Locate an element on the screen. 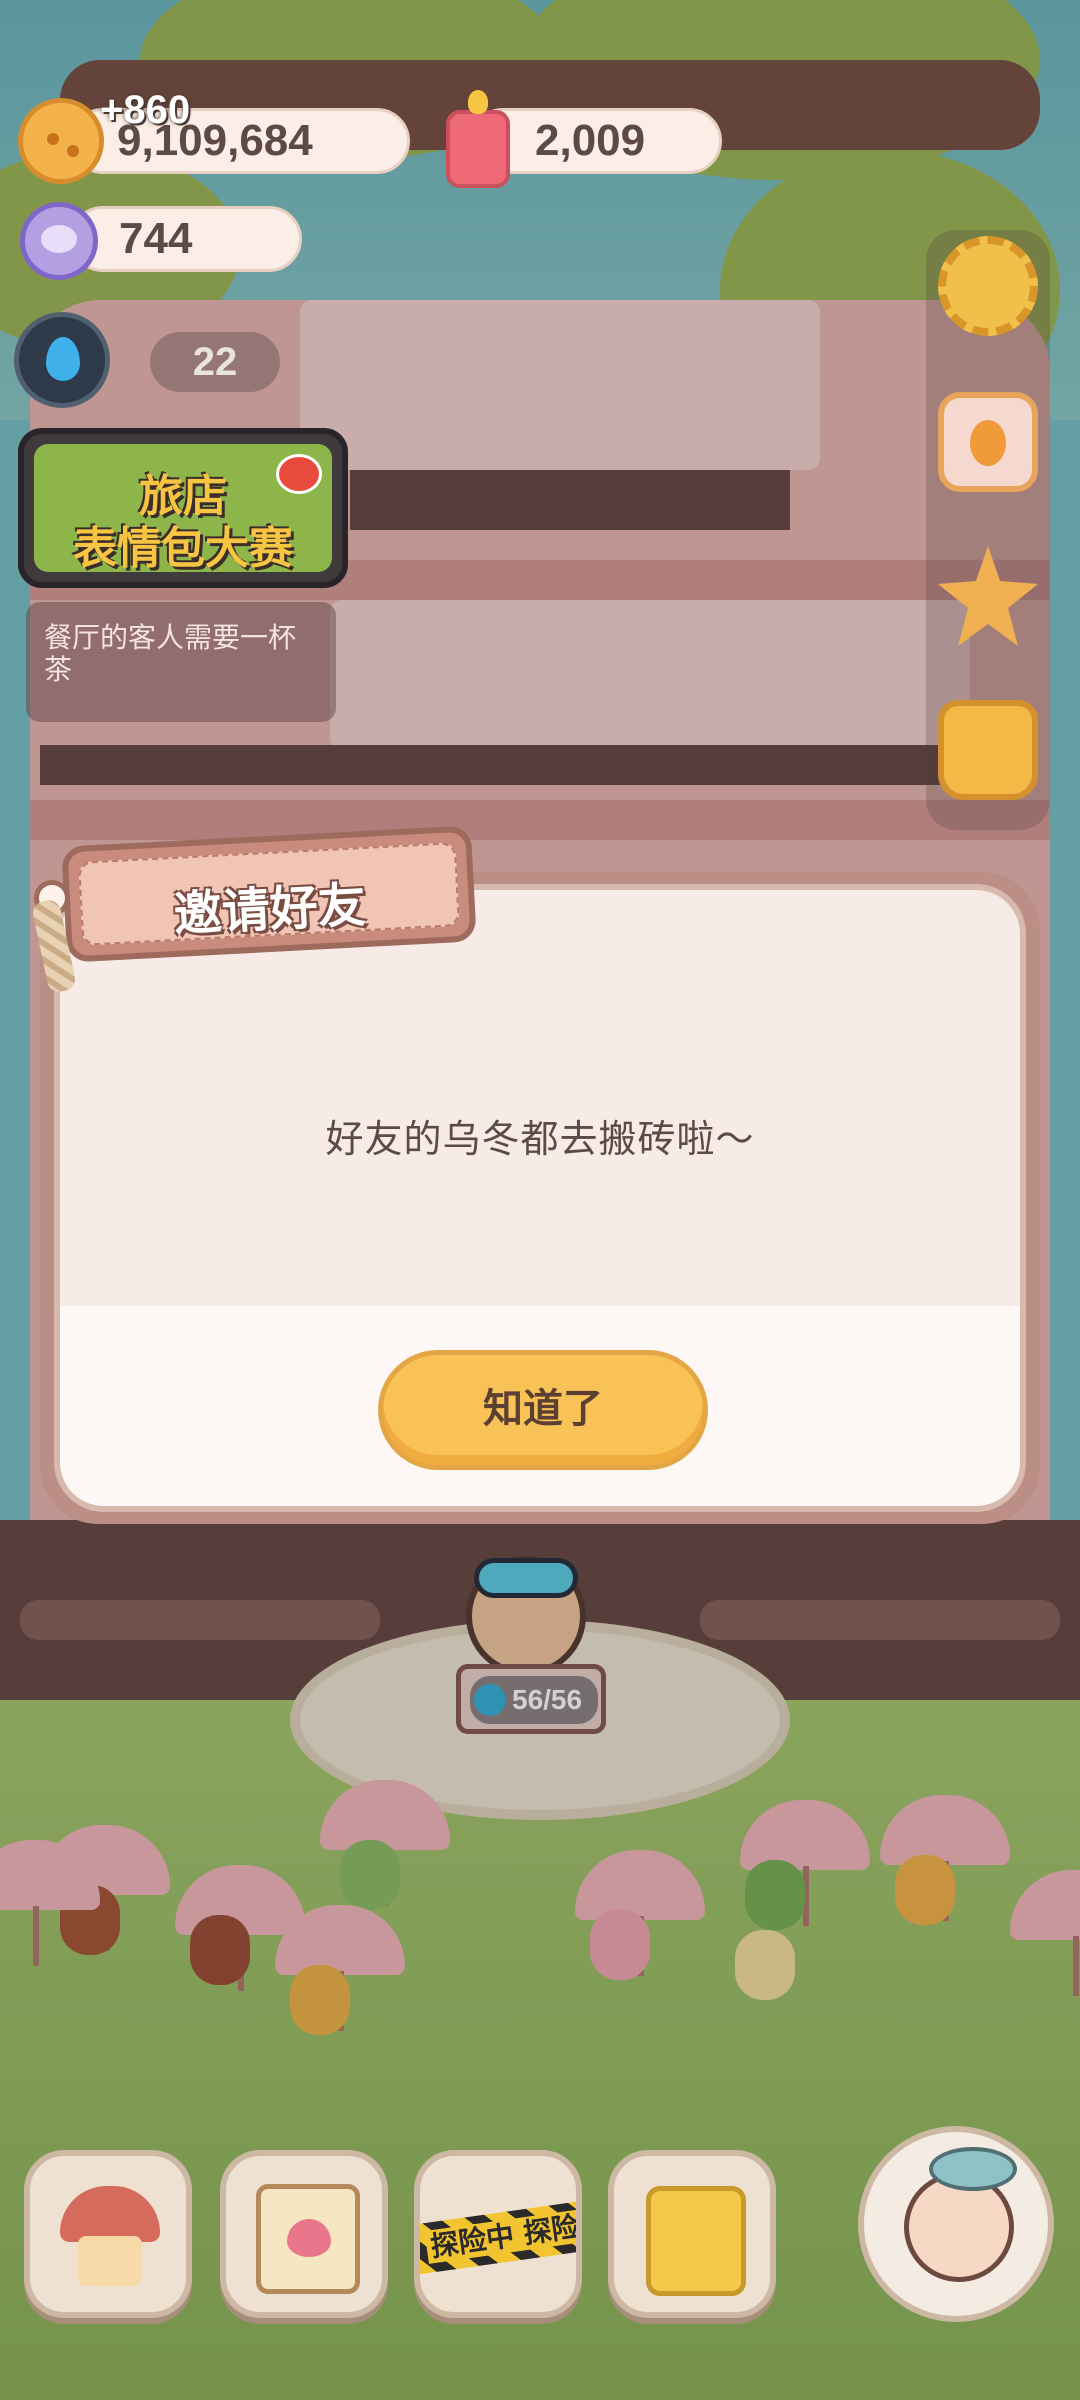  candle-value: 2,009 is located at coordinates (590, 140).